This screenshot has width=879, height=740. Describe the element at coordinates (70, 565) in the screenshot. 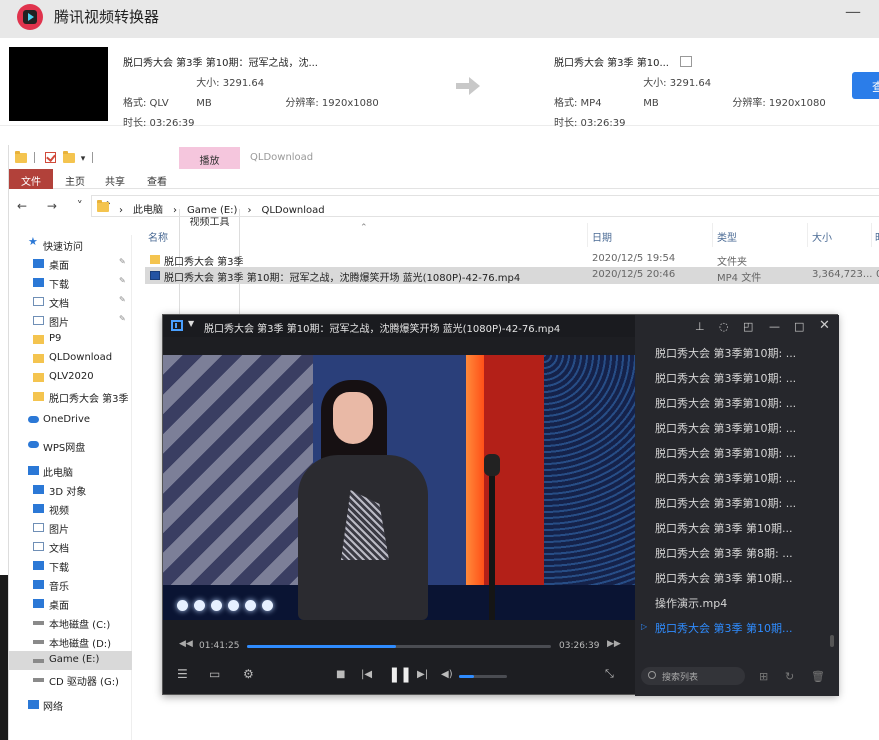

I see `nav-item: 下载` at that location.